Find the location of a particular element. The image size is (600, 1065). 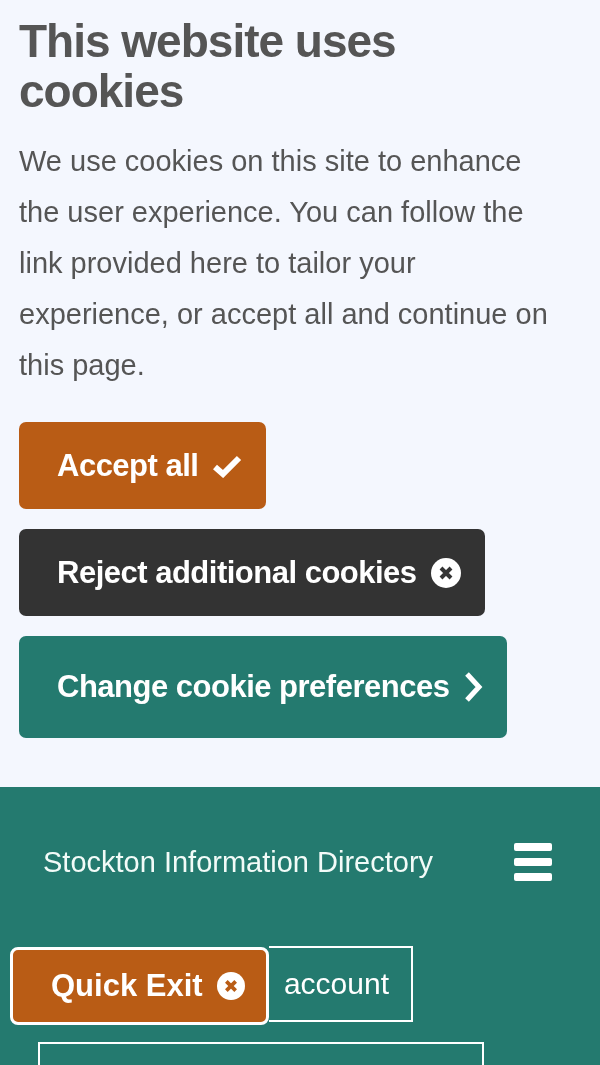

reject-cookies-button: Reject additional cookies is located at coordinates (252, 572).